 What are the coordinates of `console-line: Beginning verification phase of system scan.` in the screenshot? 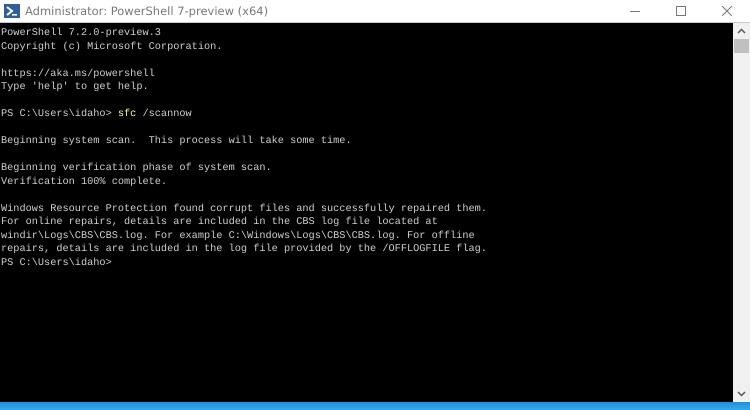 It's located at (136, 168).